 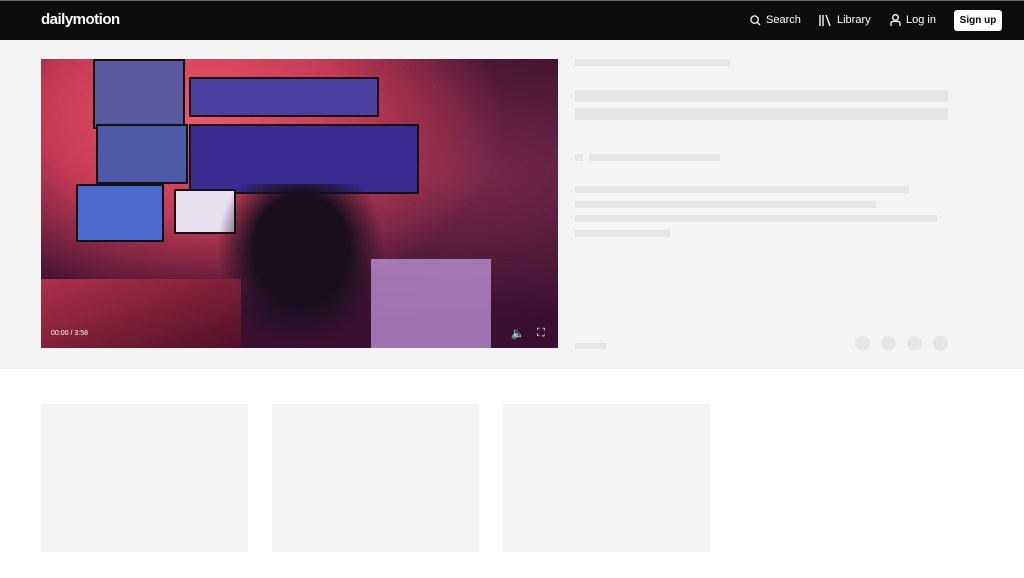 What do you see at coordinates (541, 333) in the screenshot?
I see `fullscreen-icon: ⛶` at bounding box center [541, 333].